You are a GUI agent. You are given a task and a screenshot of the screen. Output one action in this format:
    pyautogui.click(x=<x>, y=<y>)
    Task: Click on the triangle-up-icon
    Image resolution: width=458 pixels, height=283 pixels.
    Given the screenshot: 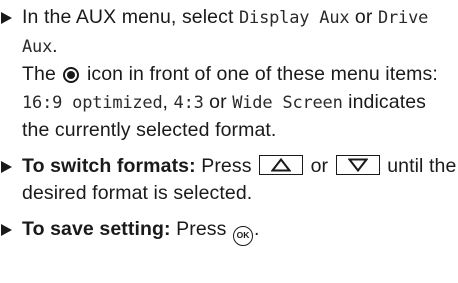 What is the action you would take?
    pyautogui.click(x=281, y=164)
    